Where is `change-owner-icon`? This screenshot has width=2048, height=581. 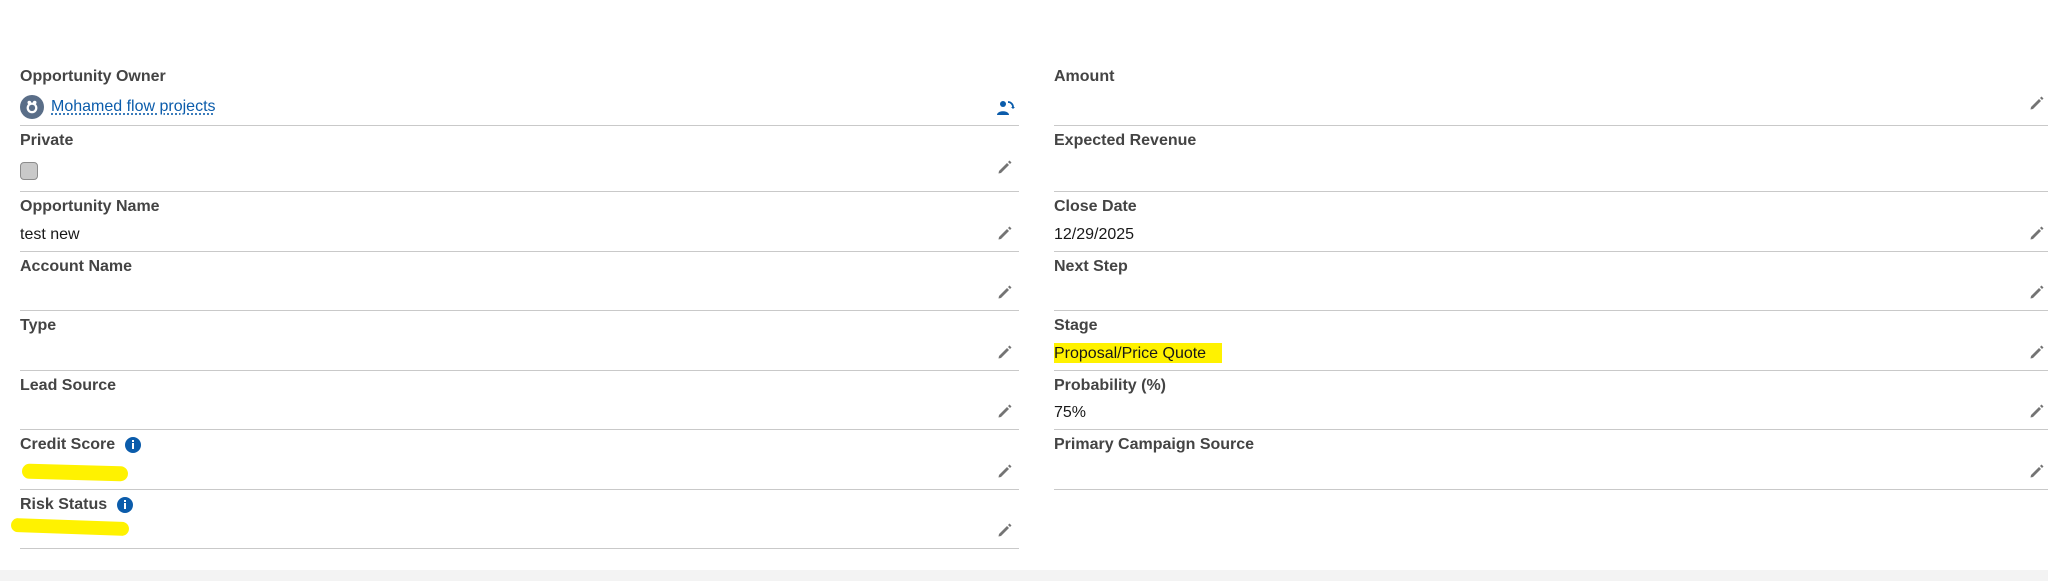 change-owner-icon is located at coordinates (1005, 108).